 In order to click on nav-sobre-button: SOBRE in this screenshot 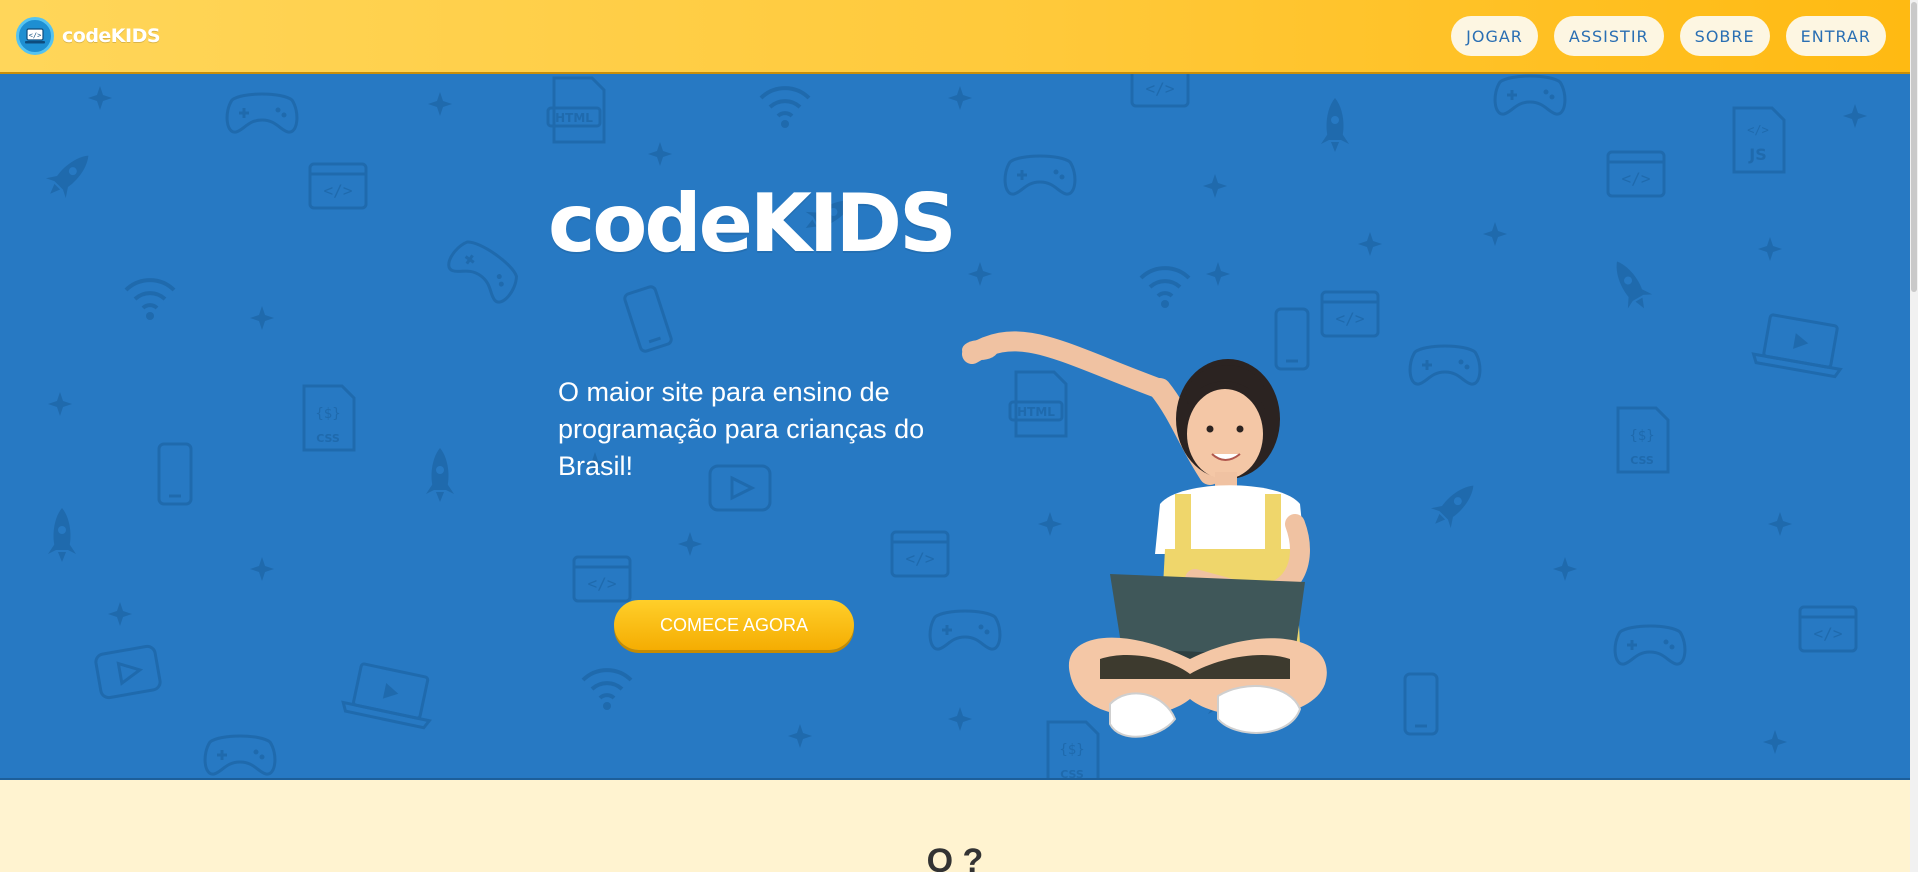, I will do `click(1724, 36)`.